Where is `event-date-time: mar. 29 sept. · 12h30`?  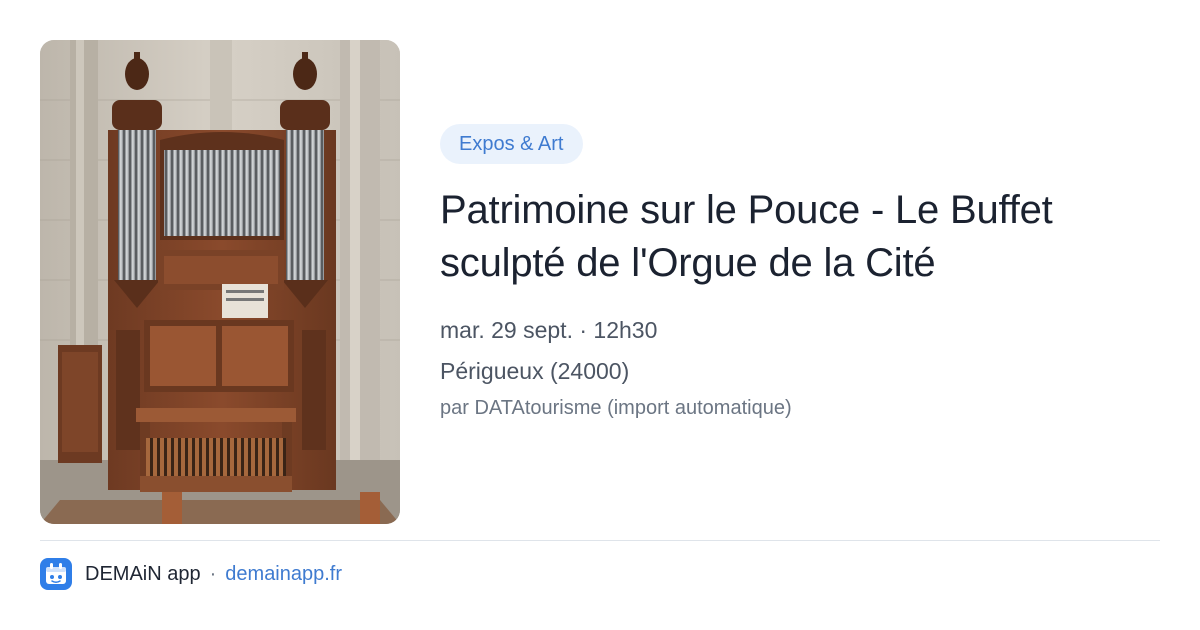
event-date-time: mar. 29 sept. · 12h30 is located at coordinates (549, 330).